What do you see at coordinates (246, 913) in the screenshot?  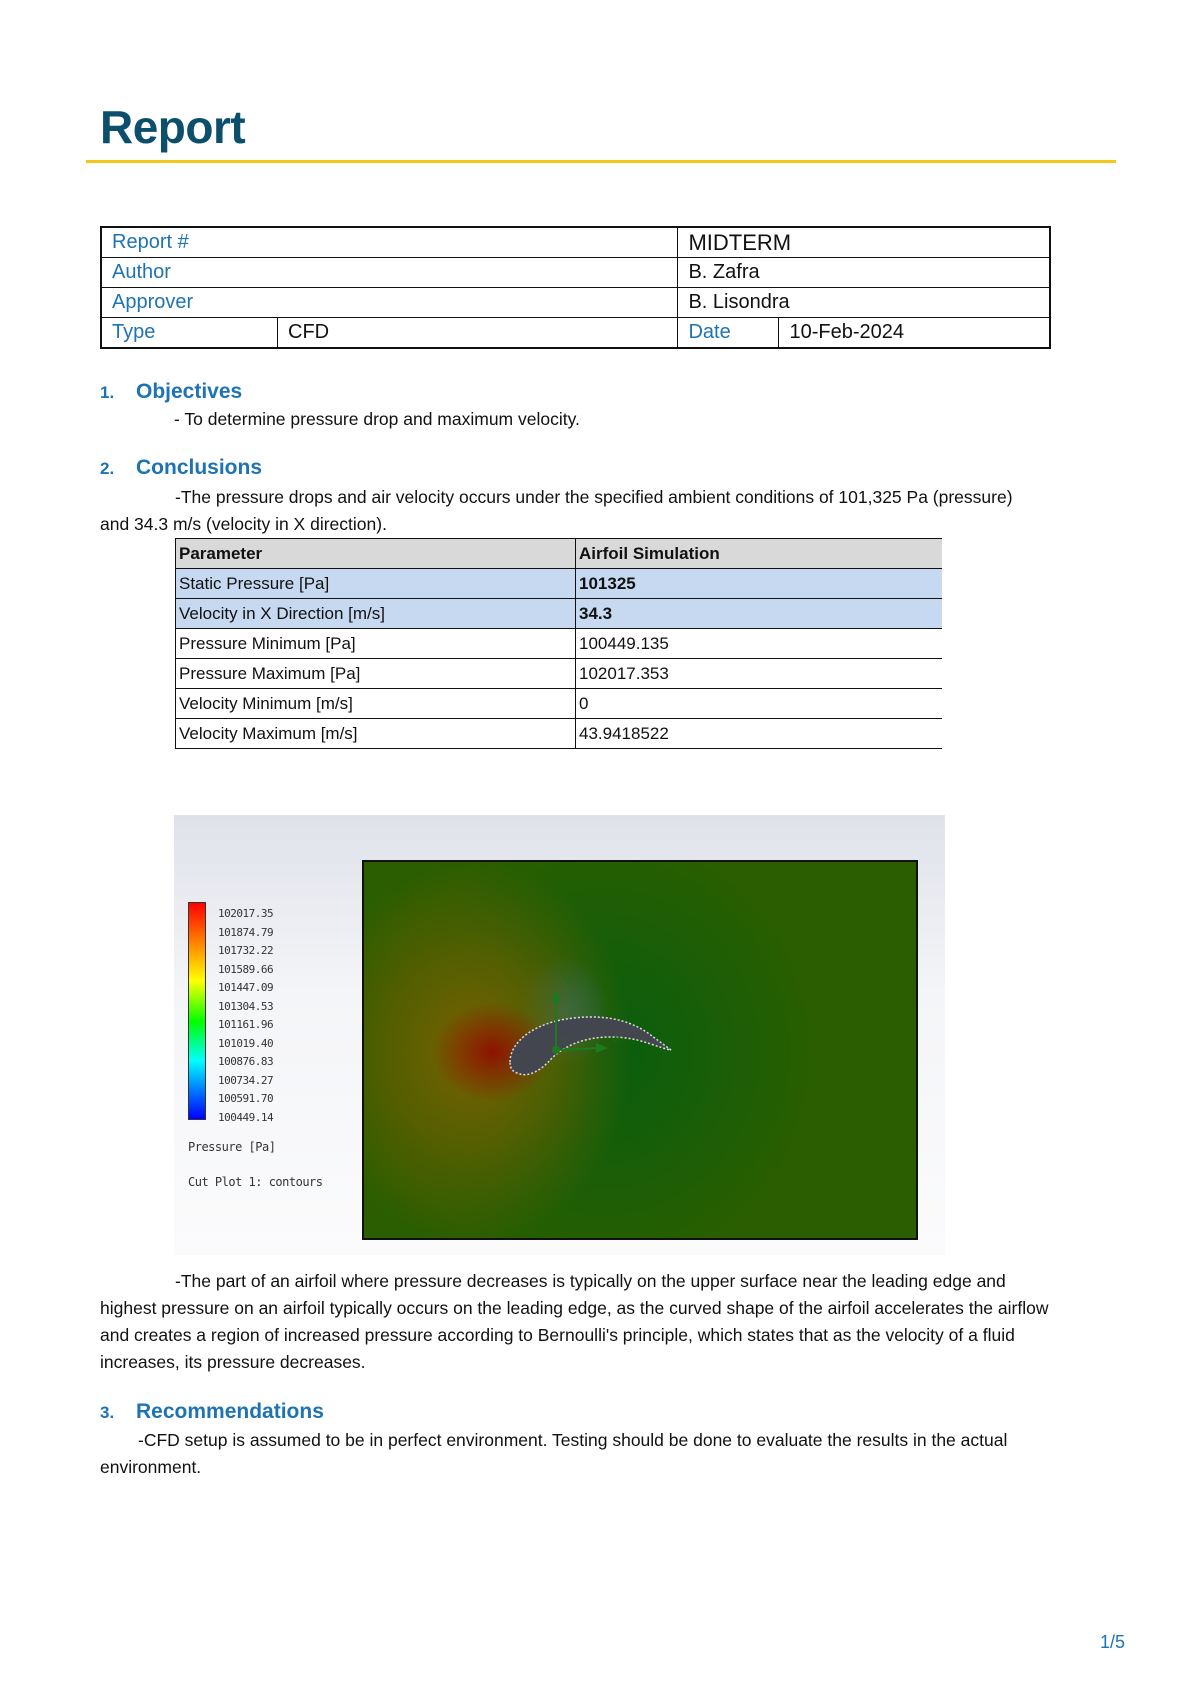 I see `legend-value: 102017.35` at bounding box center [246, 913].